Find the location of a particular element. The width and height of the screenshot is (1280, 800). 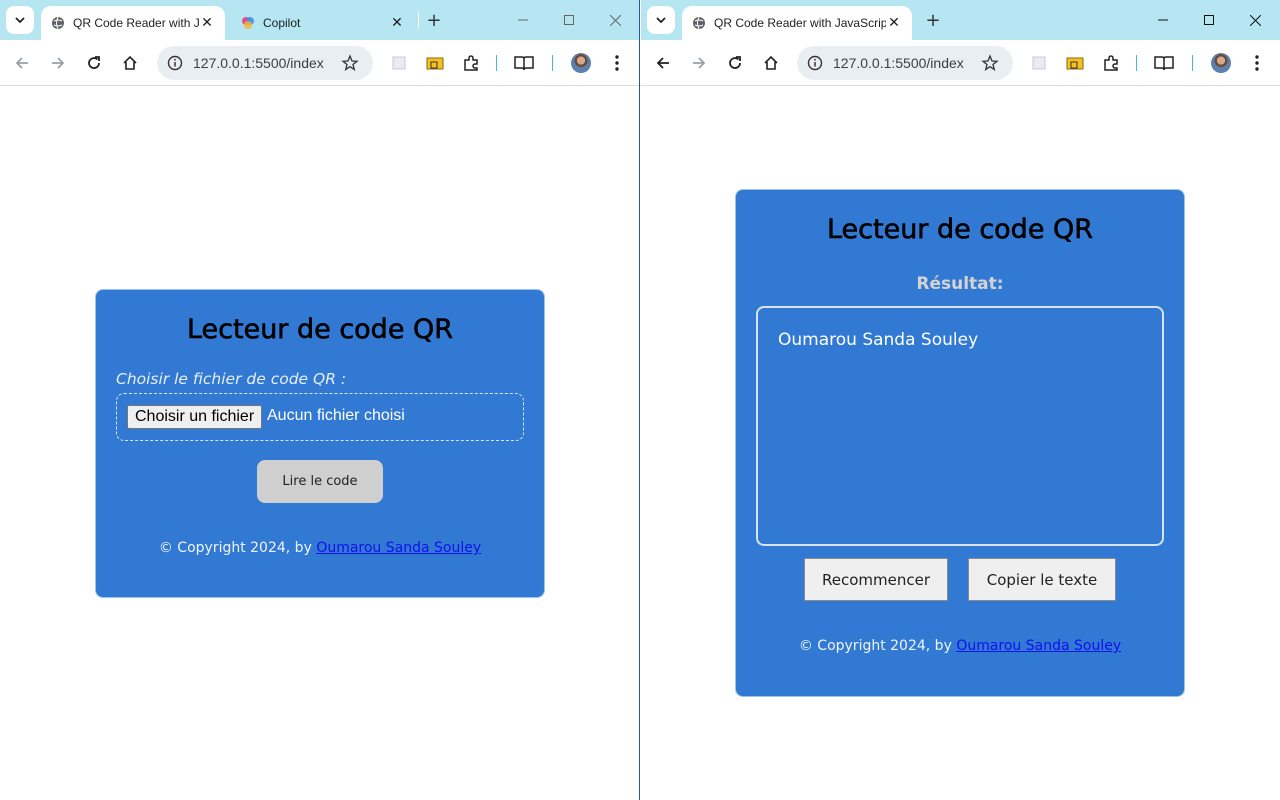

result-textarea: Oumarou Sanda Souley is located at coordinates (960, 426).